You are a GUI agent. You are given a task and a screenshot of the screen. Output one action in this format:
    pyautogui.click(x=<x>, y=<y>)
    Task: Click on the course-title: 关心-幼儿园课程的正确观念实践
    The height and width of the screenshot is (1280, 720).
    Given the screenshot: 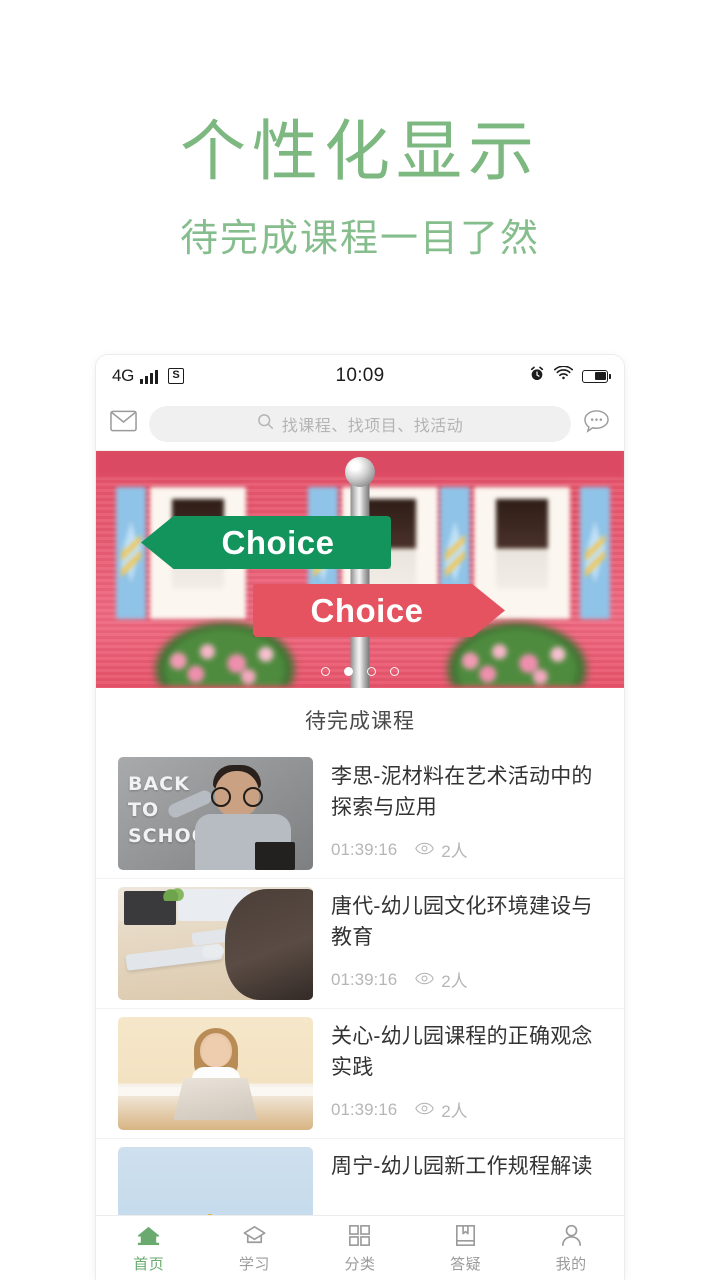 What is the action you would take?
    pyautogui.click(x=462, y=1052)
    